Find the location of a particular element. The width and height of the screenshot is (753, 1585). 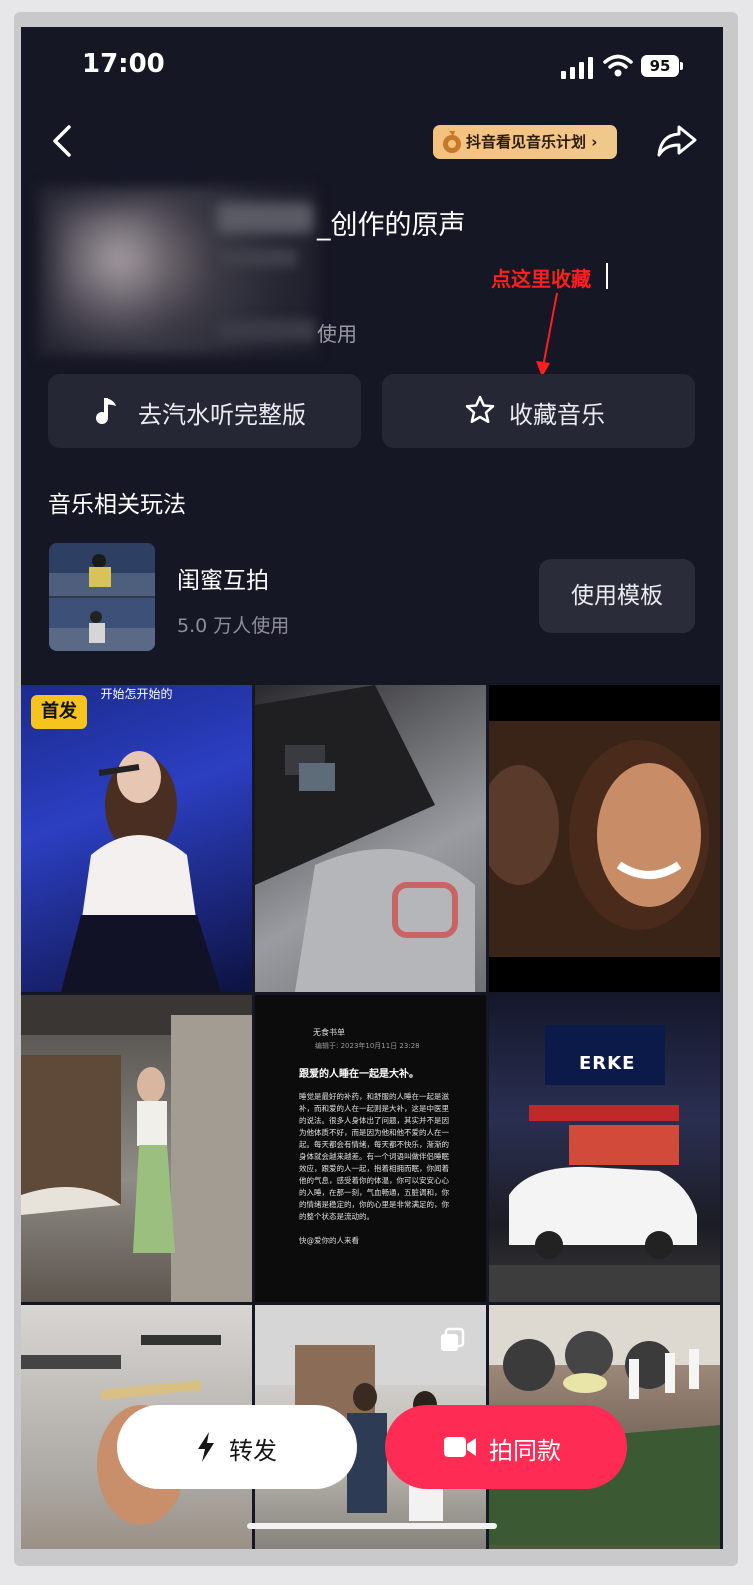

document-date: 编辑于: 2023年10月11日 23:28 is located at coordinates (367, 1046).